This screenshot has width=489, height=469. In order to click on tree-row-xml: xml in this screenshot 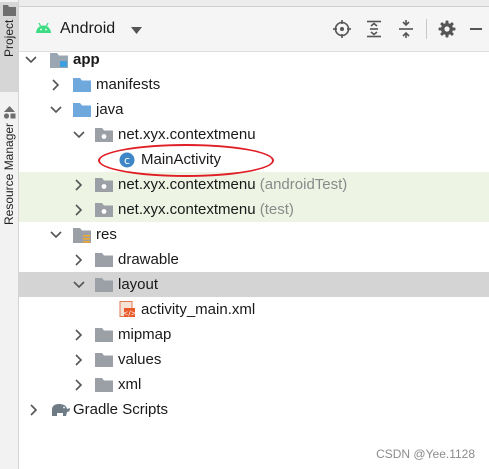, I will do `click(254, 384)`.